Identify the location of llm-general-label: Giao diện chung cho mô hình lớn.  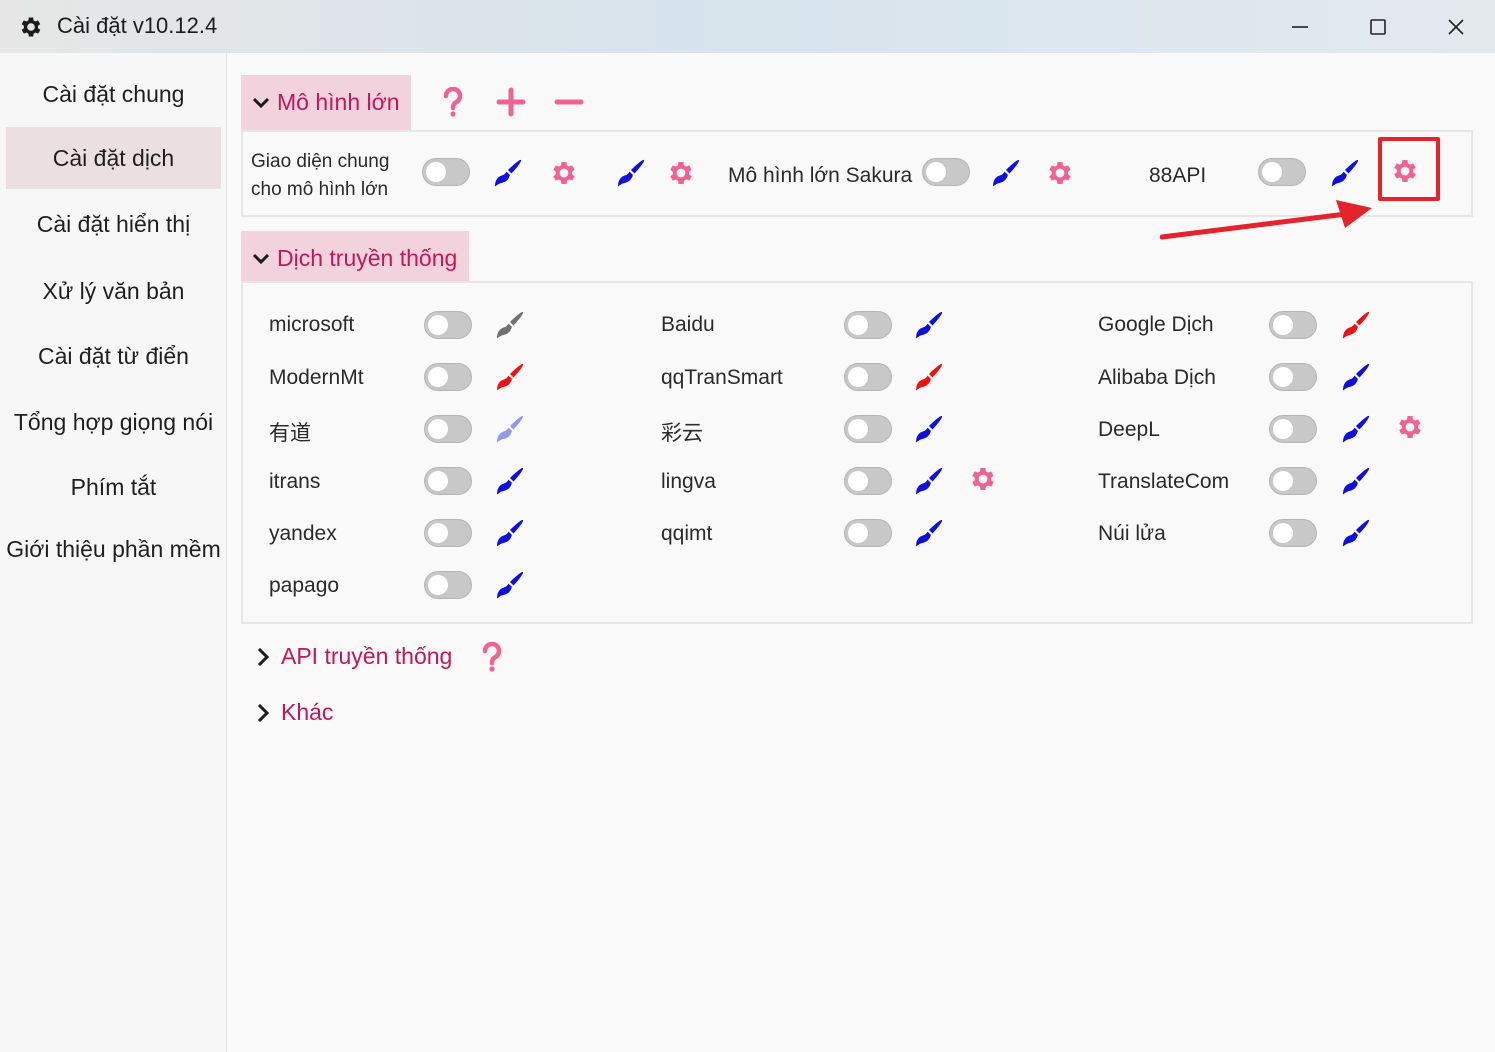
(320, 175).